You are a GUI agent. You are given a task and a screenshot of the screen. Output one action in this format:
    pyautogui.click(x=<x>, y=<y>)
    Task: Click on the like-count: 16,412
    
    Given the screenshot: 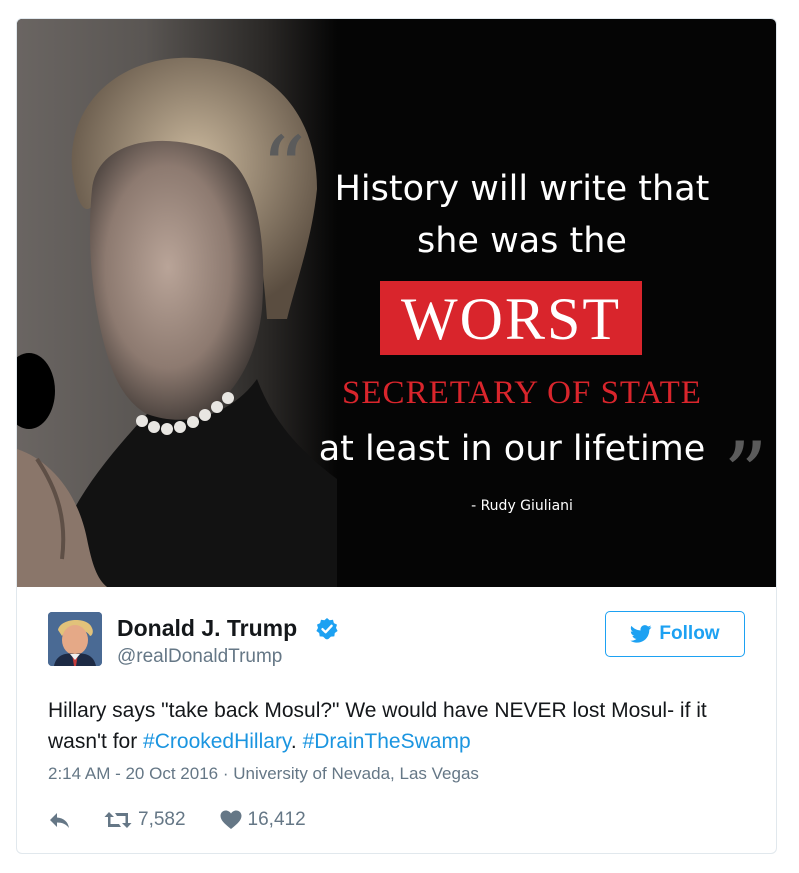 What is the action you would take?
    pyautogui.click(x=276, y=819)
    